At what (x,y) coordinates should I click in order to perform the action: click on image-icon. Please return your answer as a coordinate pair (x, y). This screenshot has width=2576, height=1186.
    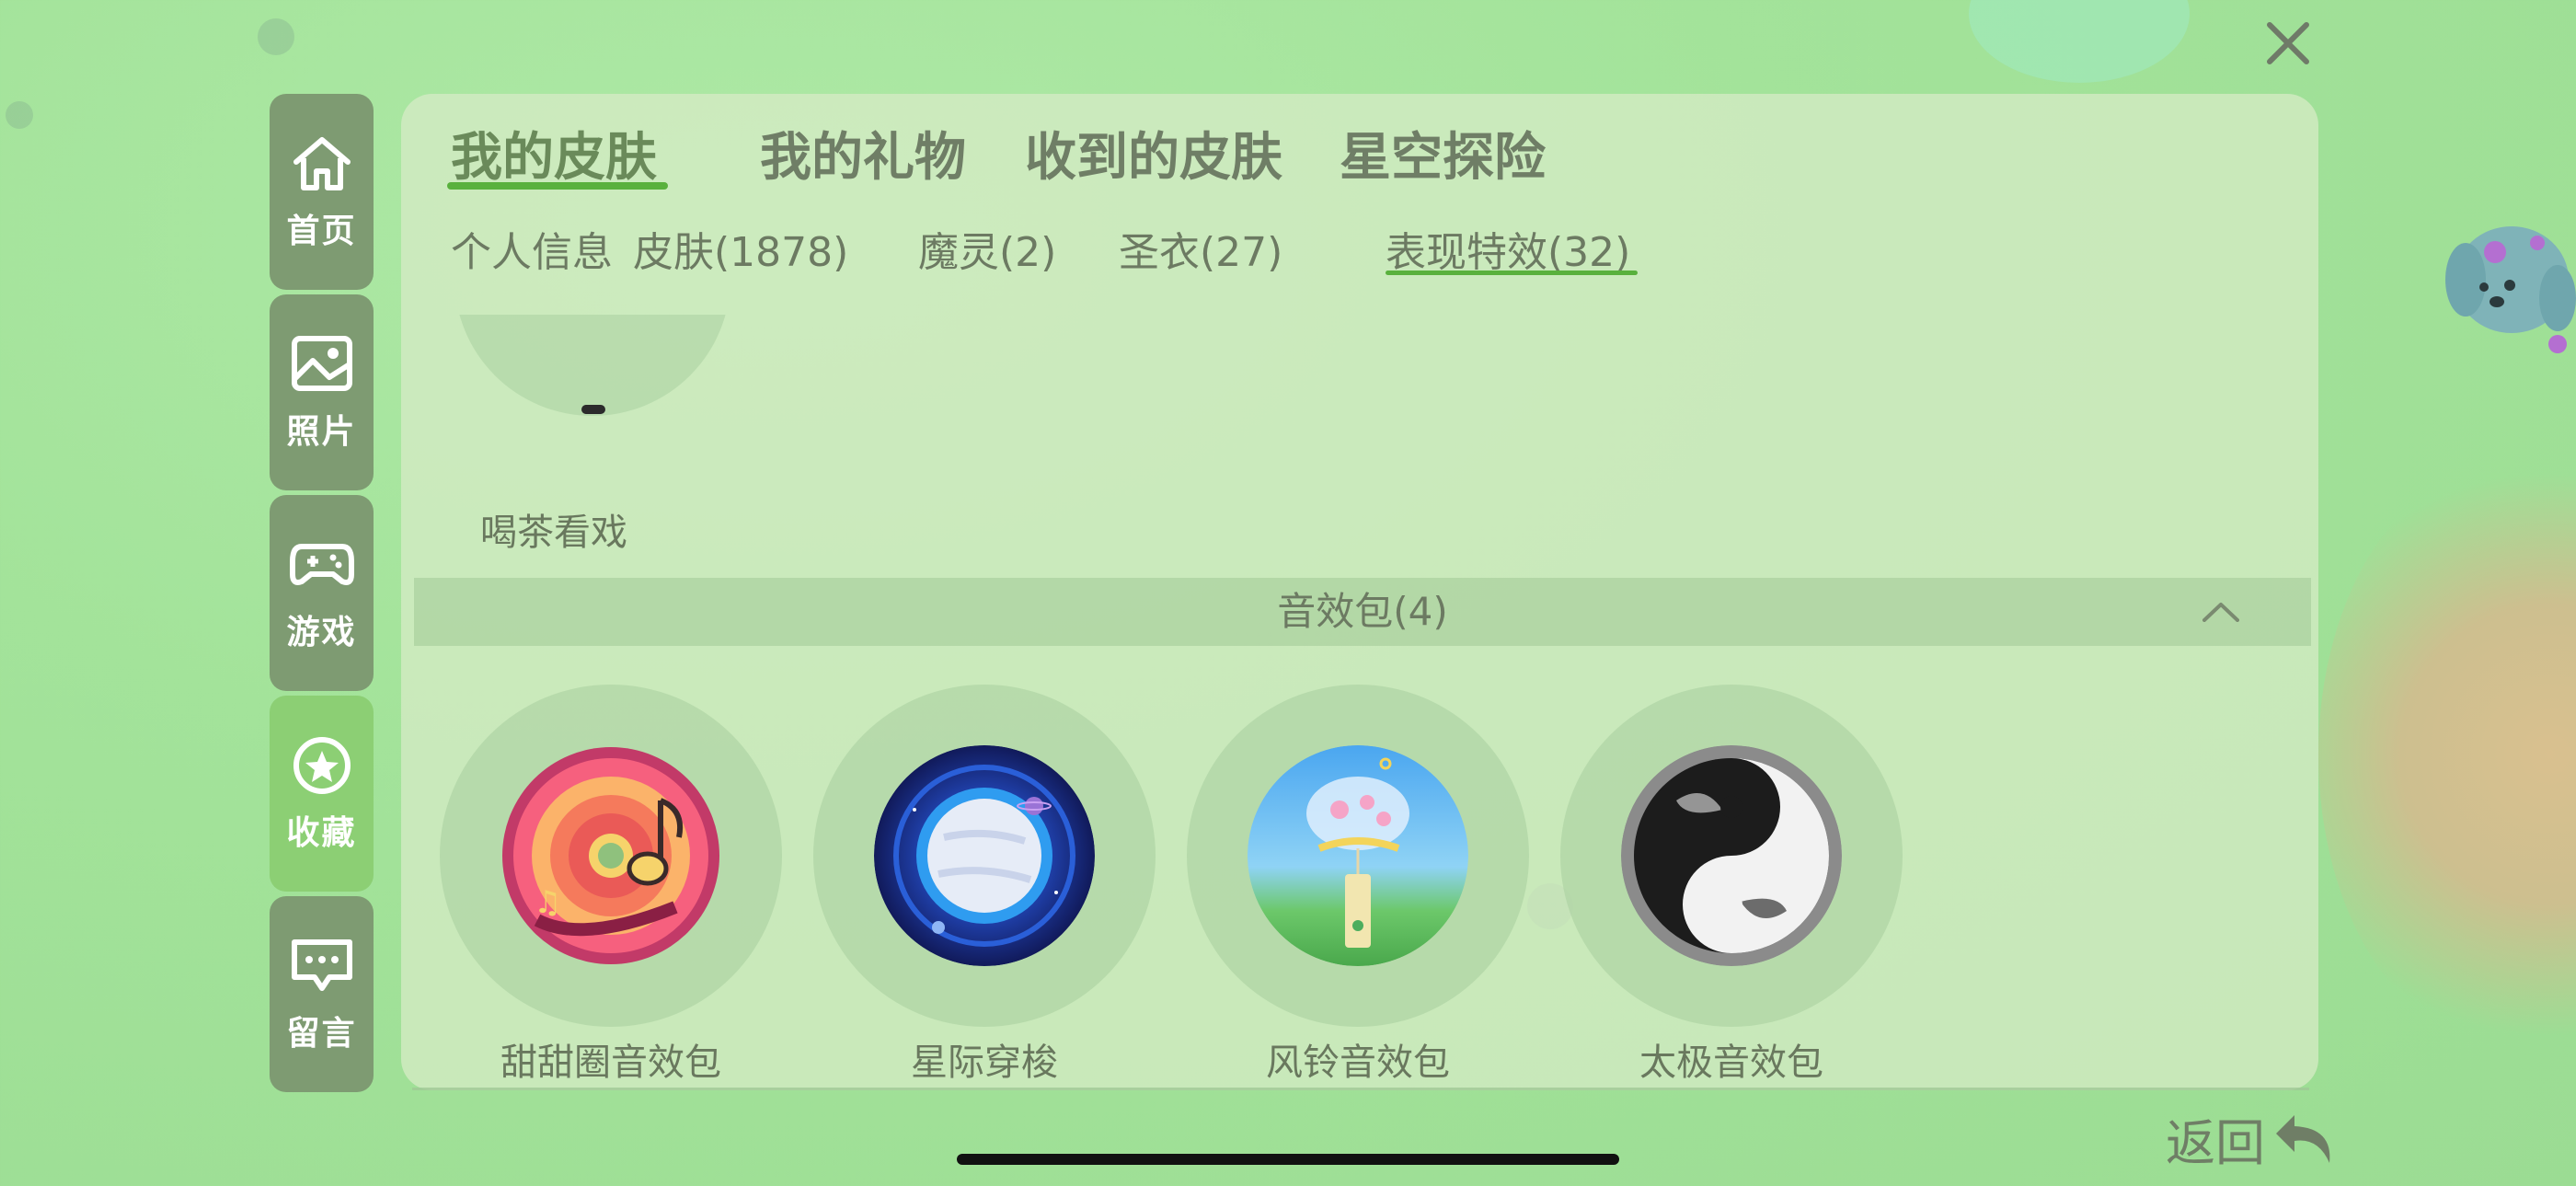
    Looking at the image, I should click on (321, 363).